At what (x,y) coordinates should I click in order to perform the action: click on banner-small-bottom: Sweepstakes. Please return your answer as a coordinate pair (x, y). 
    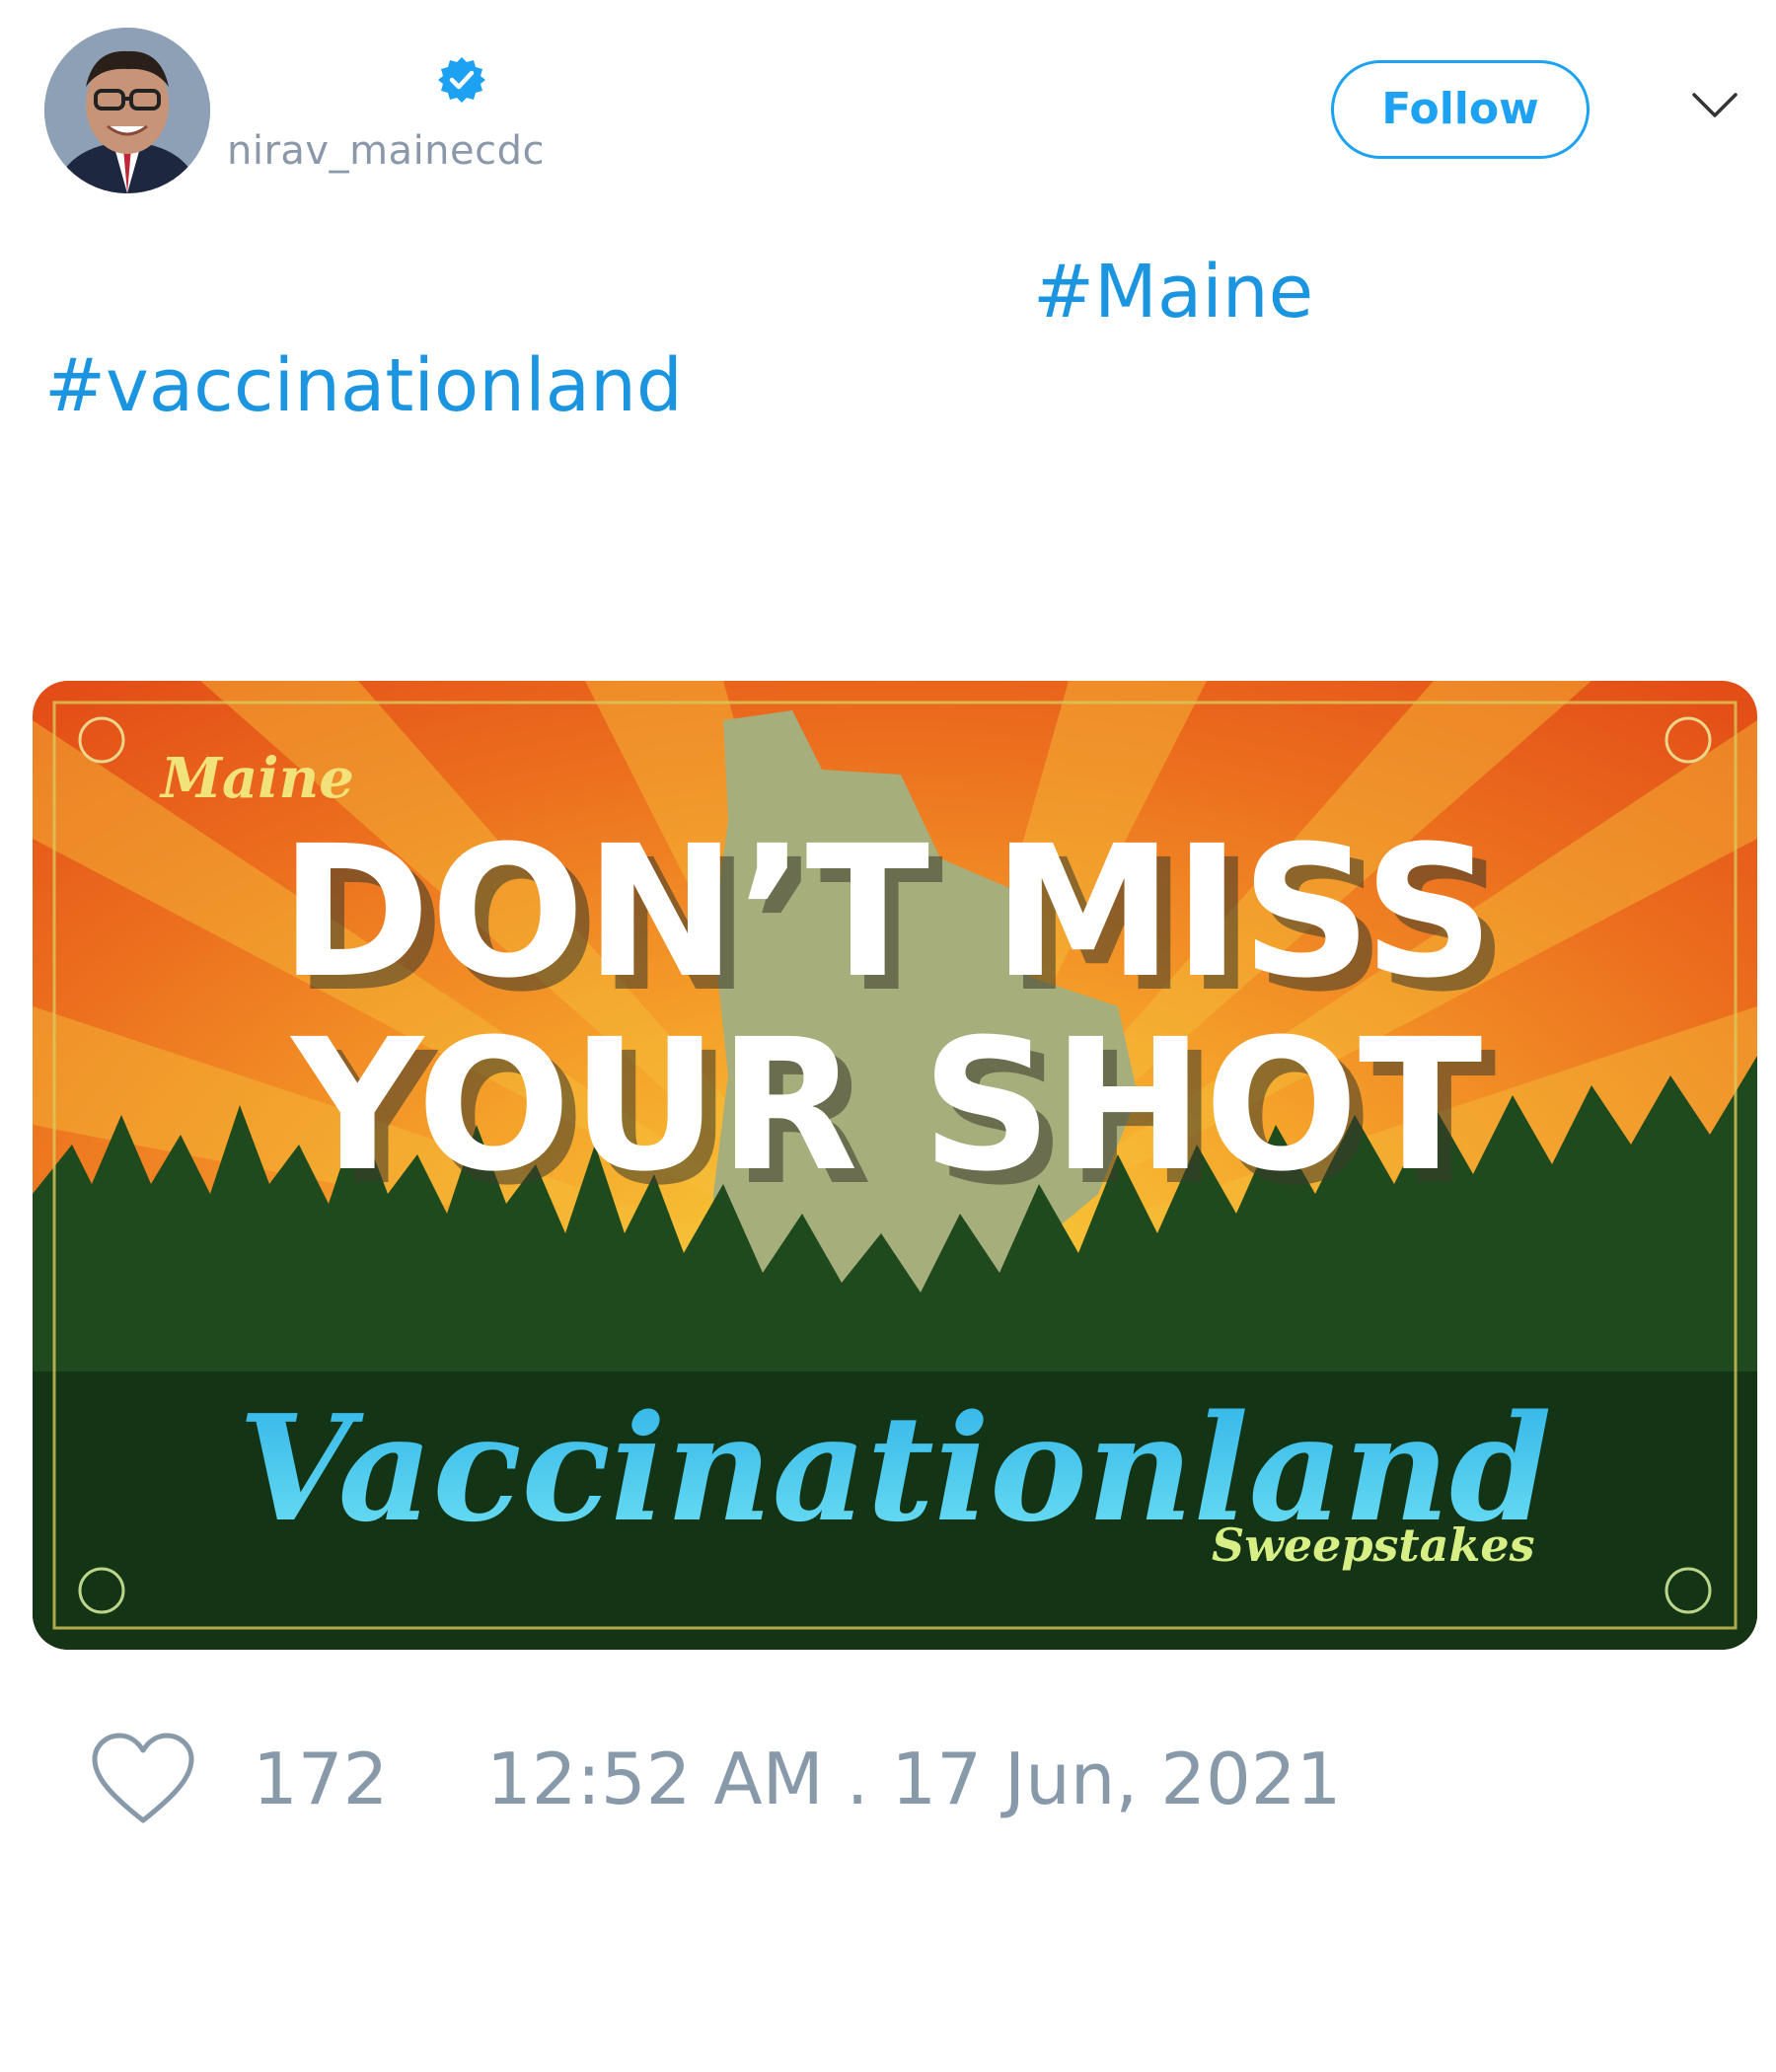
    Looking at the image, I should click on (1373, 1545).